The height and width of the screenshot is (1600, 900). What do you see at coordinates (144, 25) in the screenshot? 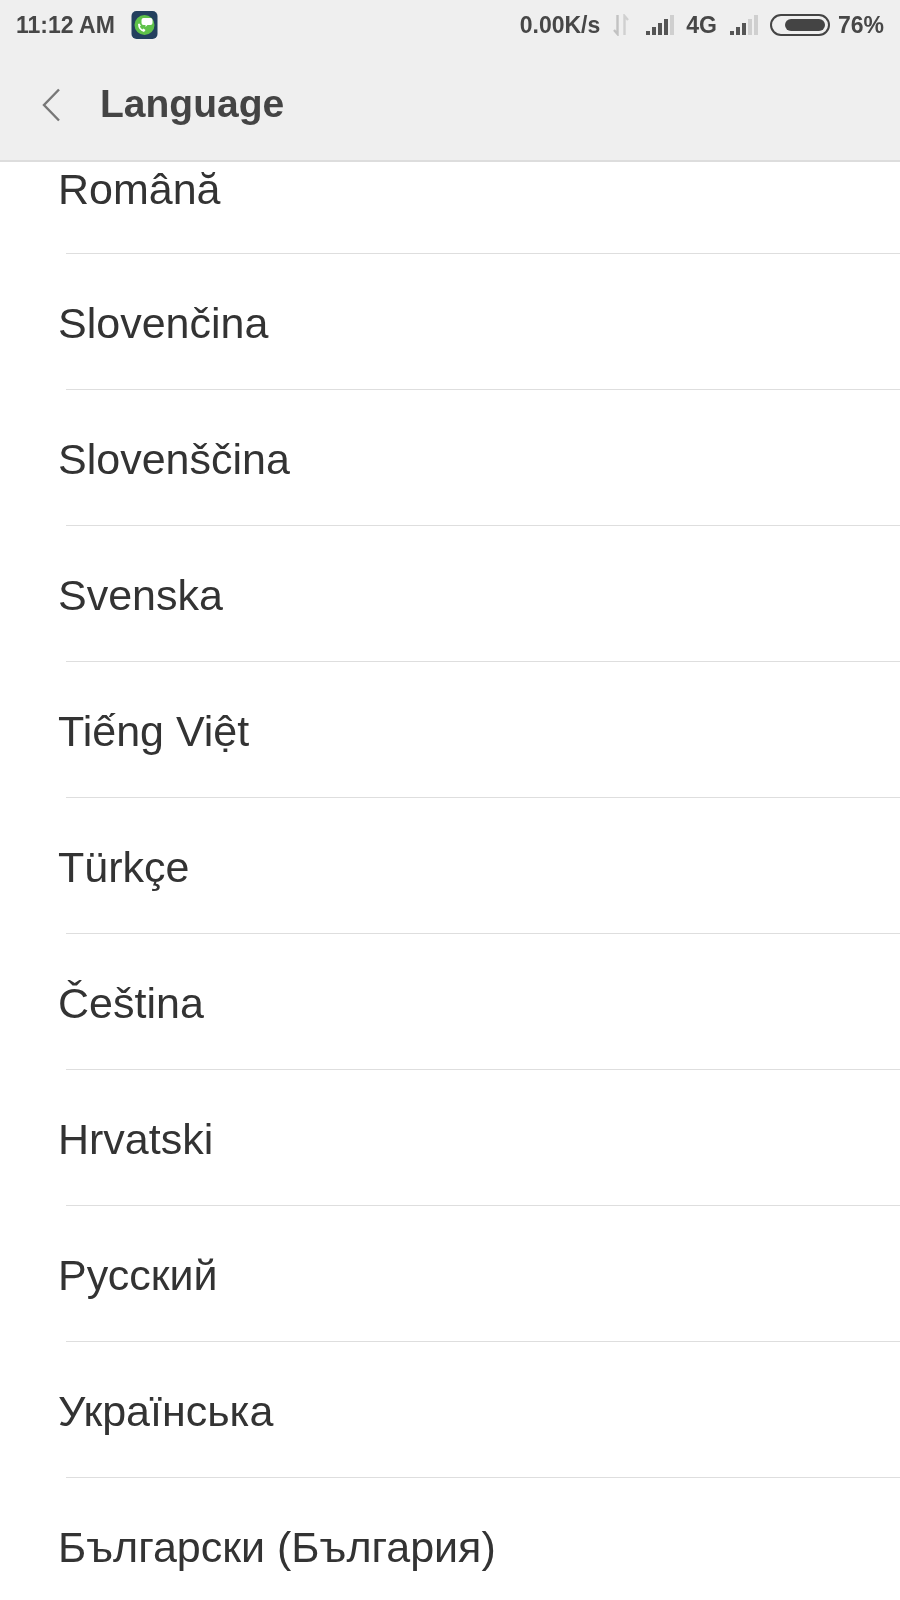
I see `chat-app-notification-icon` at bounding box center [144, 25].